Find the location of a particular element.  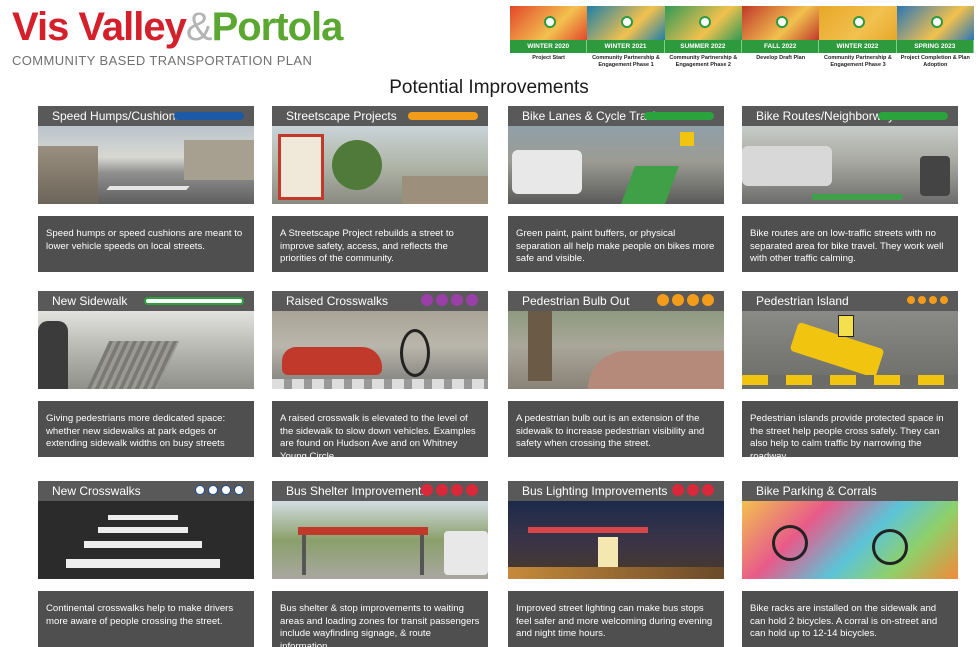

photo-bus-shelter is located at coordinates (380, 540).